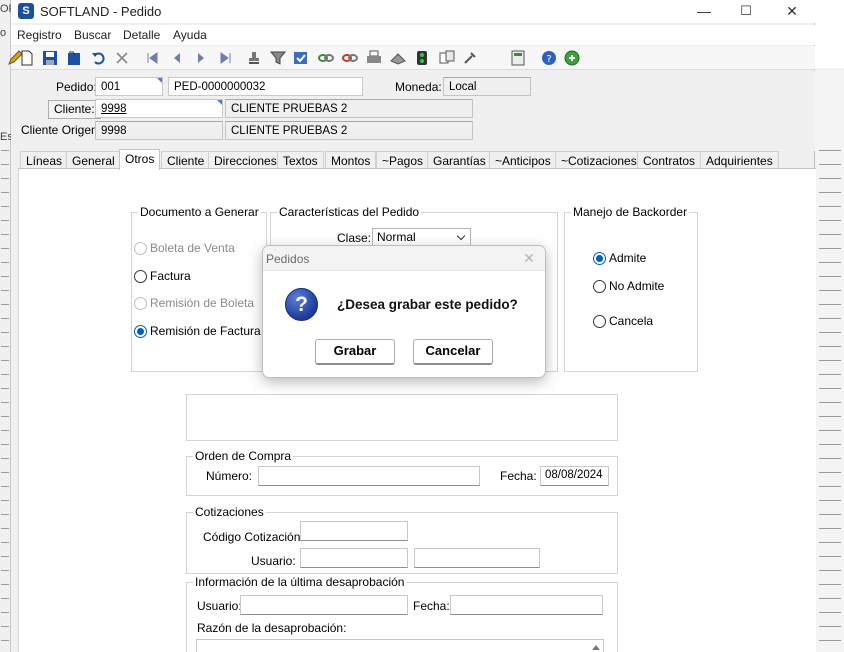  I want to click on scroll-up-icon, so click(596, 647).